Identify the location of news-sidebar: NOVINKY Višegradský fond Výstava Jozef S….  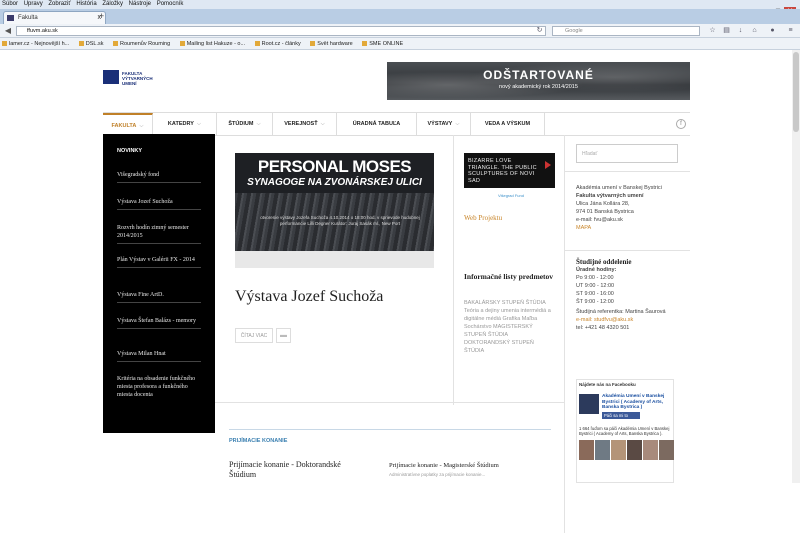
(159, 283).